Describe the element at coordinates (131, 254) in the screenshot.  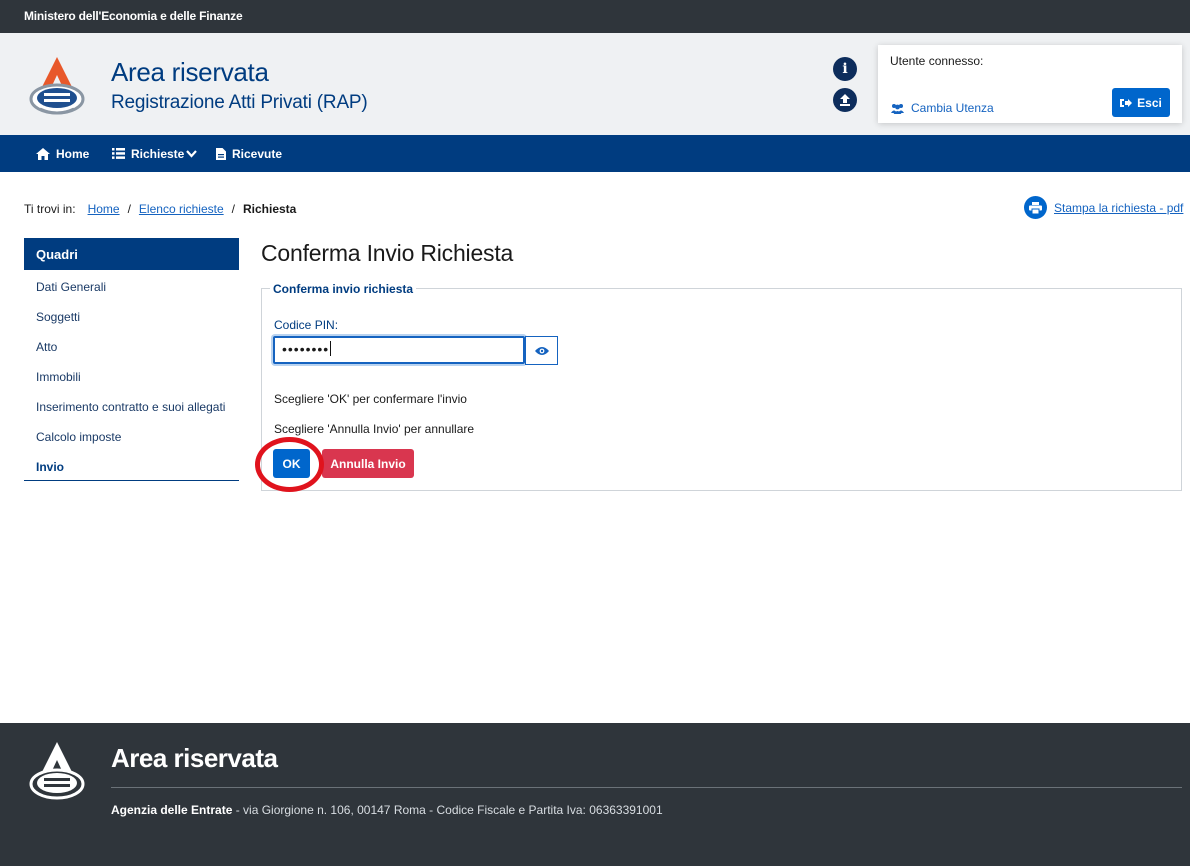
I see `sidebar-heading: Quadri` at that location.